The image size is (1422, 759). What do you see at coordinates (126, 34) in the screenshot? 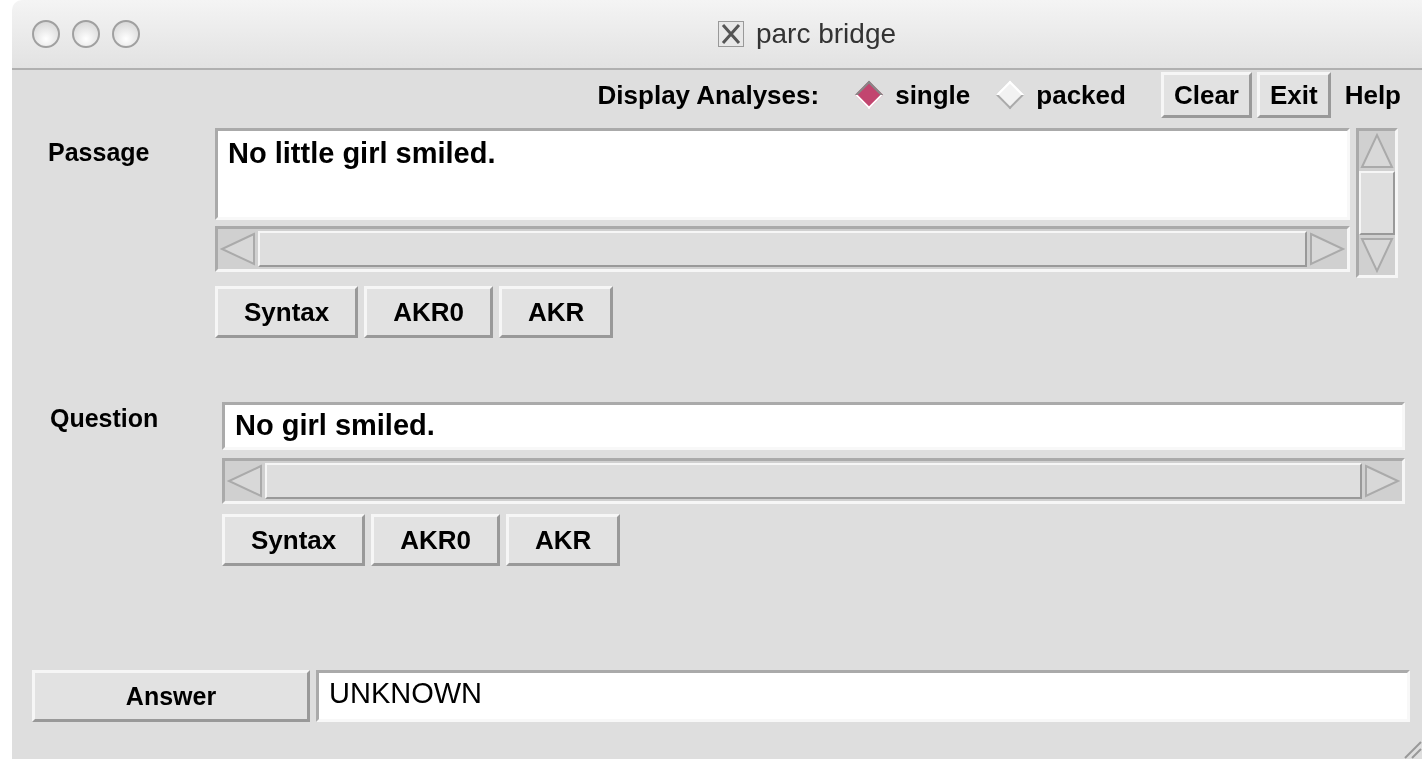
I see `zoom-icon` at bounding box center [126, 34].